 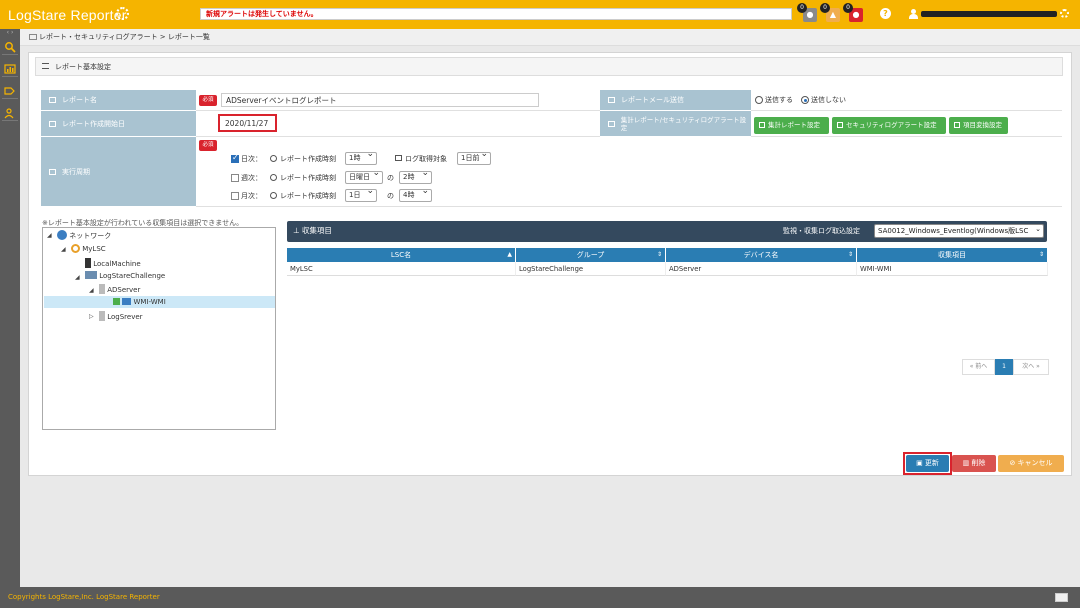 What do you see at coordinates (825, 8) in the screenshot?
I see `notice-warning-badge: 0` at bounding box center [825, 8].